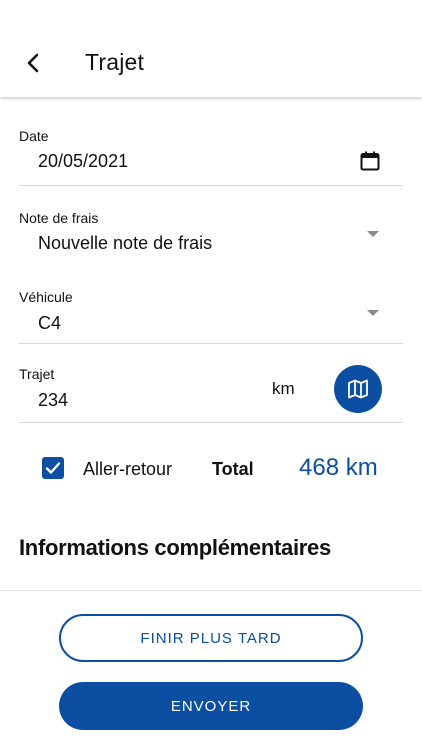 This screenshot has height=750, width=422. I want to click on date-field: 20/05/2021, so click(83, 161).